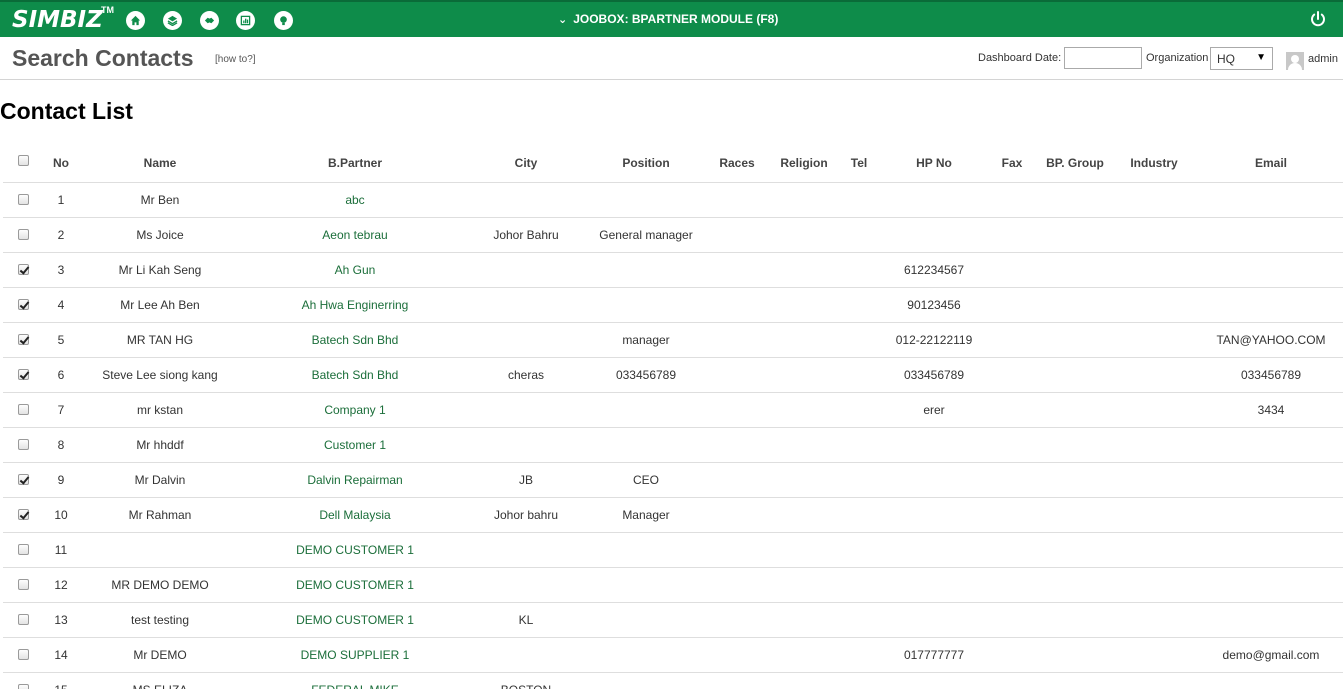 This screenshot has width=1343, height=689. What do you see at coordinates (355, 163) in the screenshot?
I see `column-header-bpartner: B.Partner` at bounding box center [355, 163].